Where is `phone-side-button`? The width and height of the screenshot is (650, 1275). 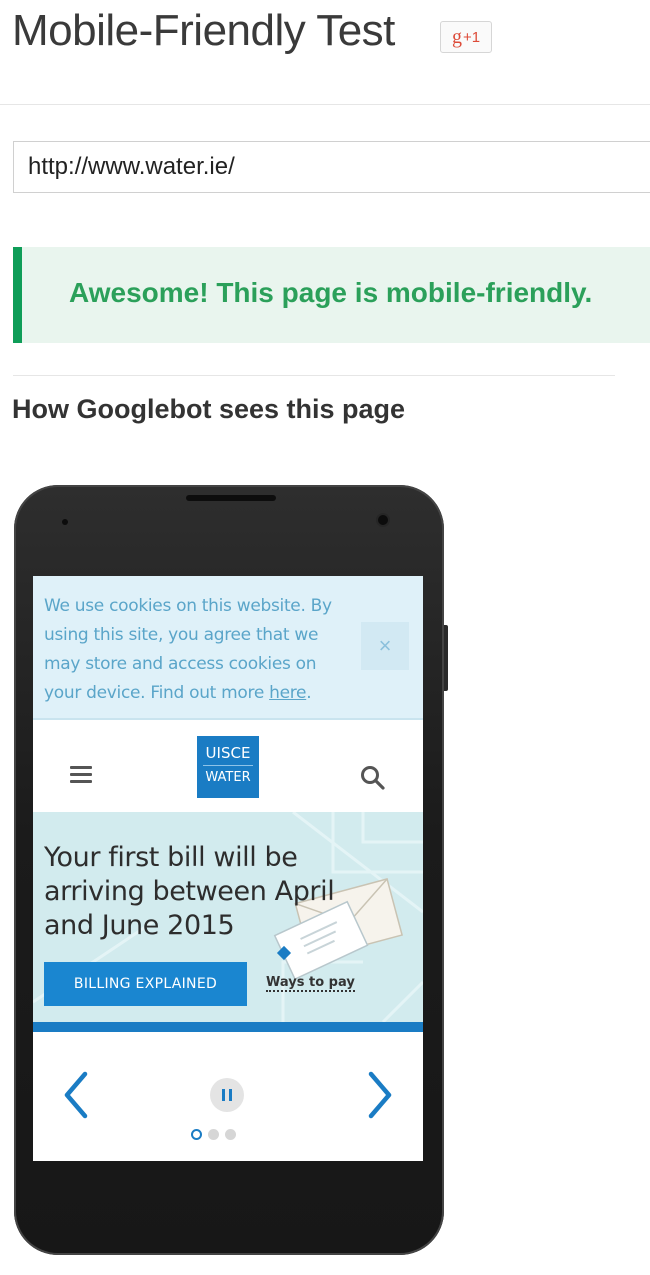
phone-side-button is located at coordinates (446, 658).